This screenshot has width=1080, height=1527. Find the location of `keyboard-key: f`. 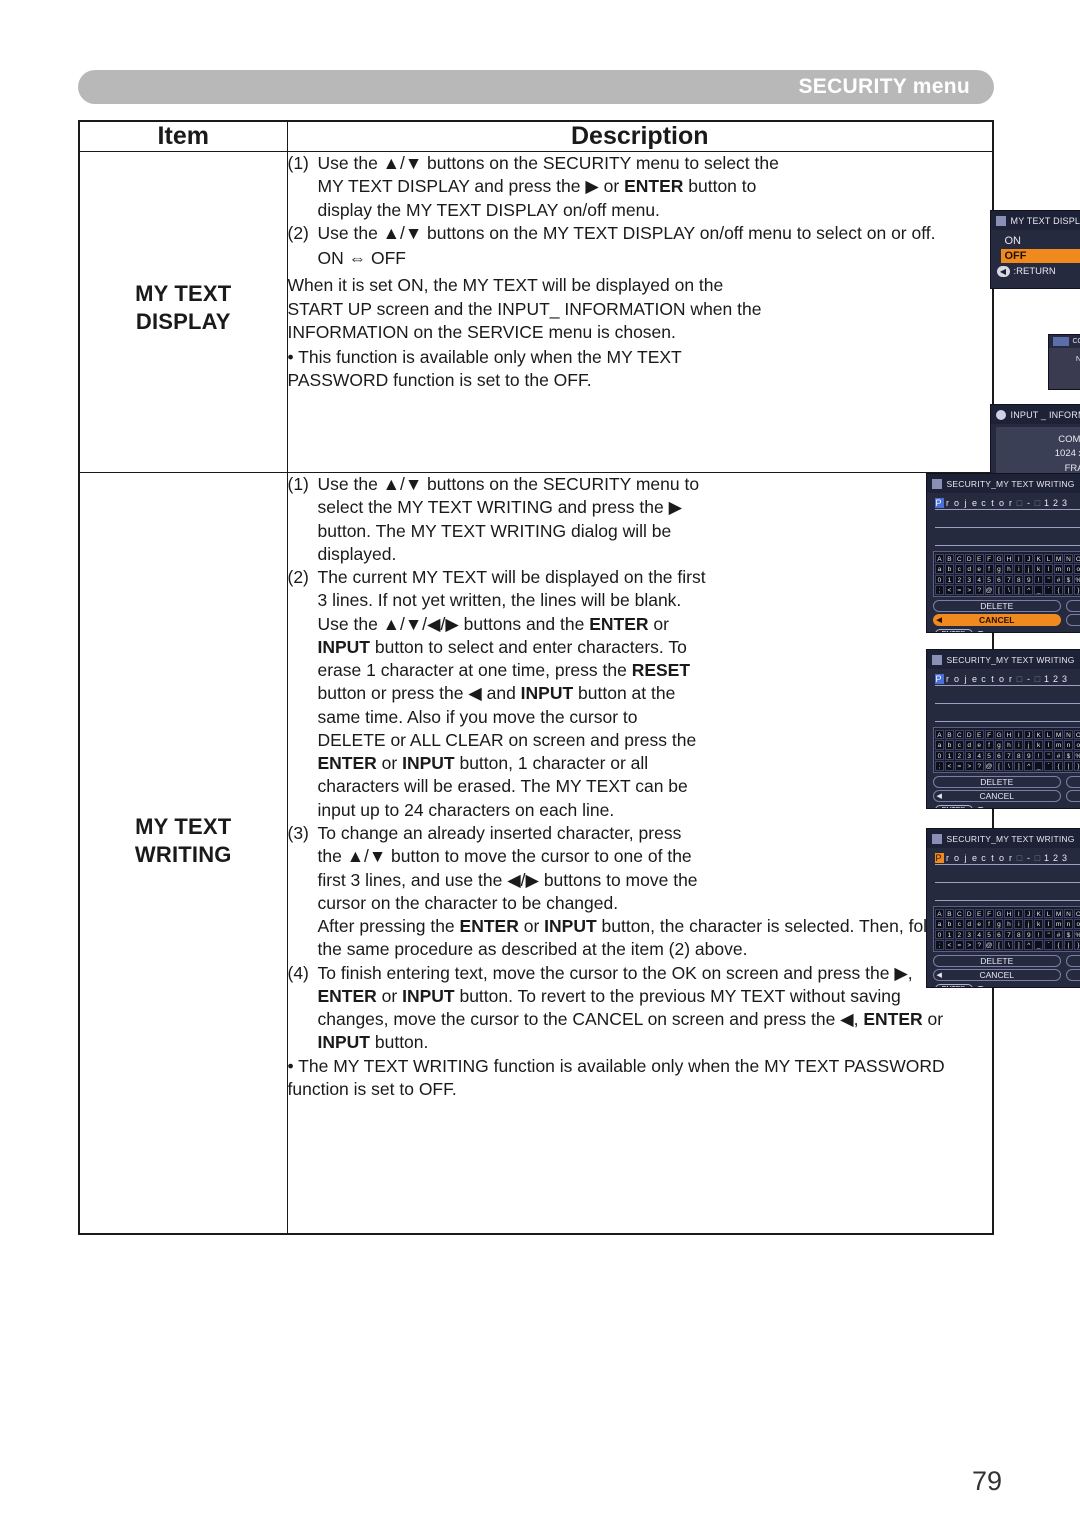

keyboard-key: f is located at coordinates (989, 745).